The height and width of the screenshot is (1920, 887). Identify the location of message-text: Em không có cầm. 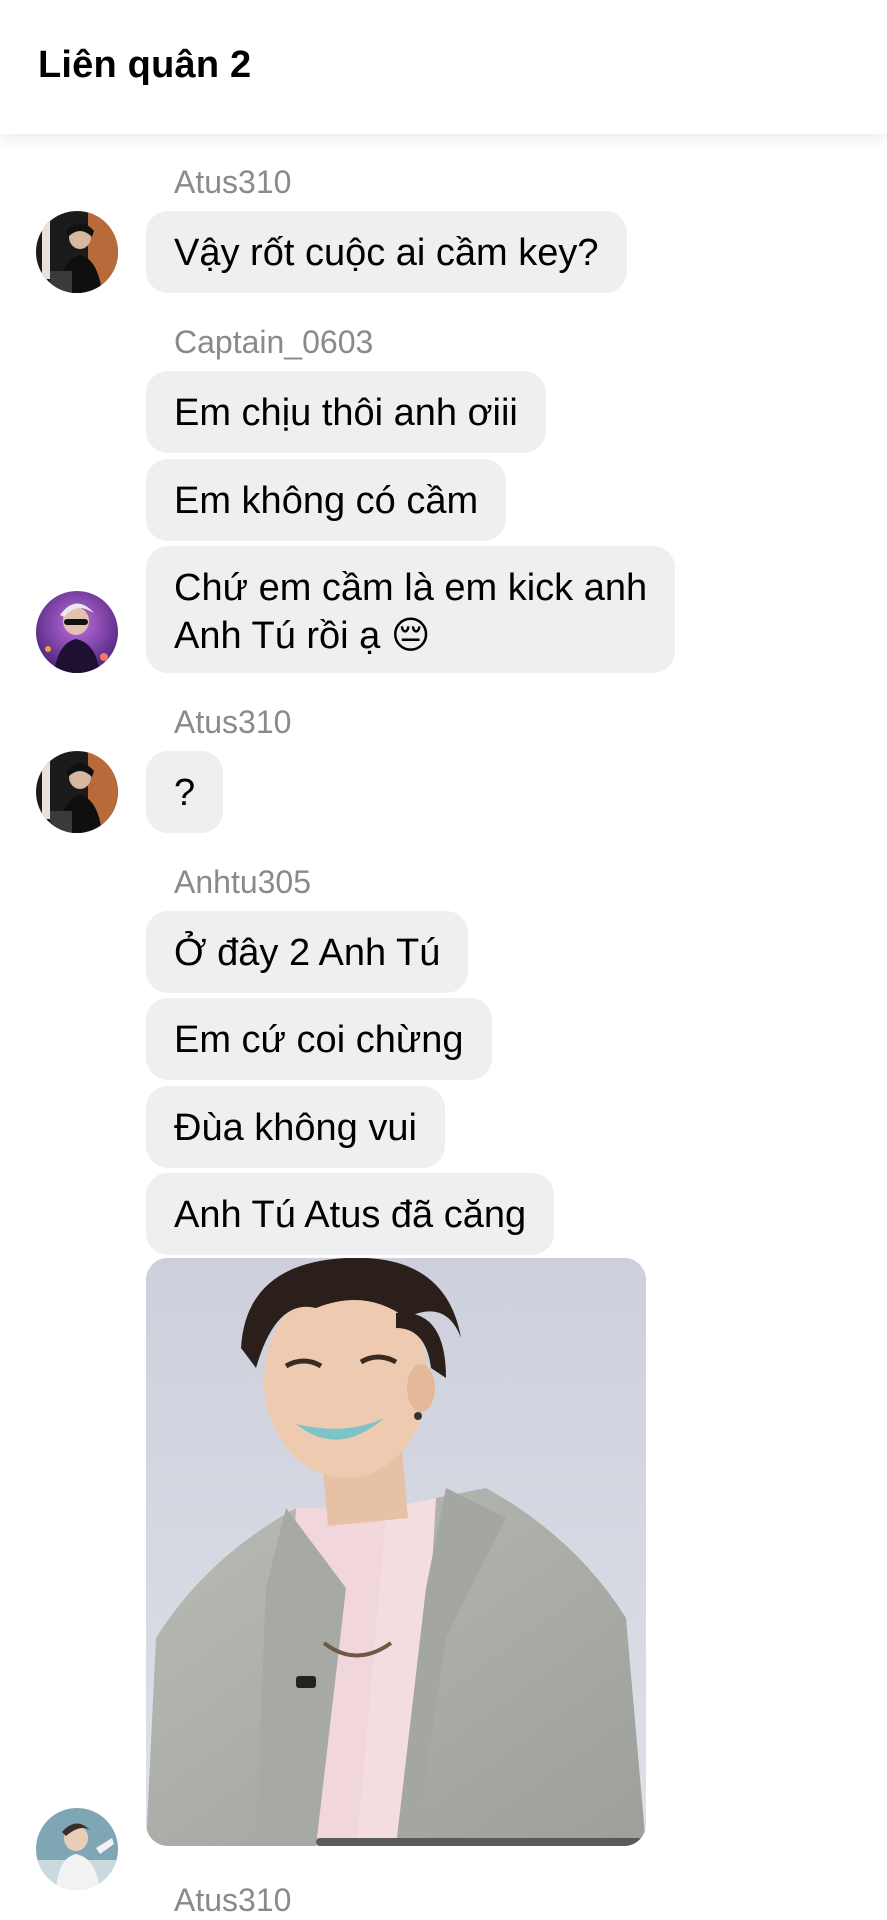
(326, 501).